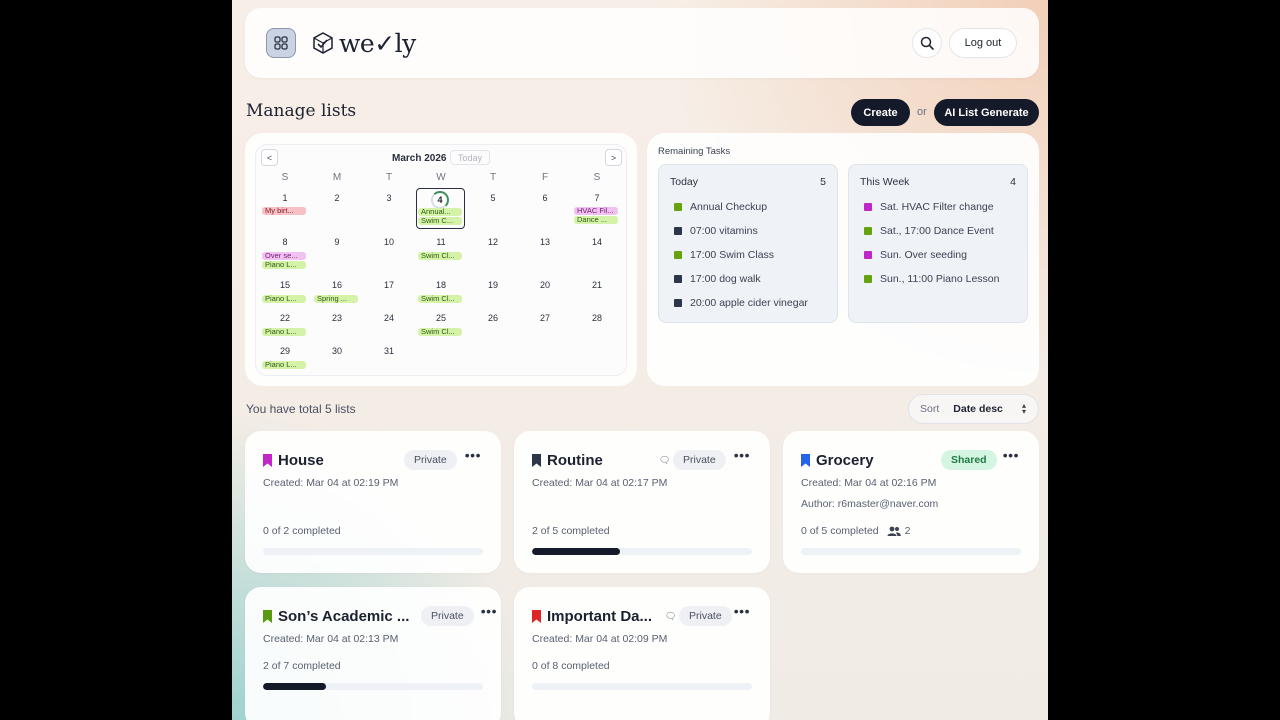  I want to click on task-label: Sat. HVAC Filter change, so click(937, 207).